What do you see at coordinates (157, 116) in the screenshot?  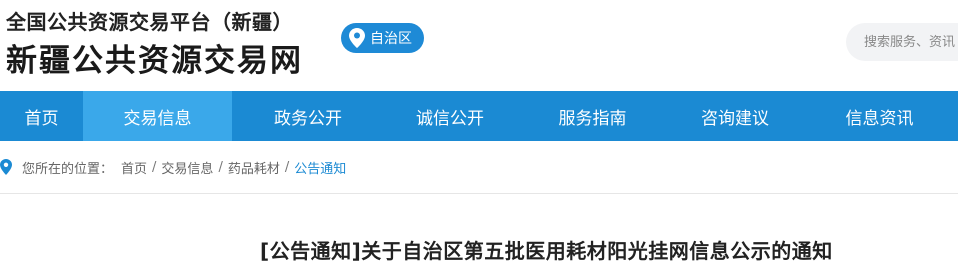 I see `nav-item-trading-info: 交易信息` at bounding box center [157, 116].